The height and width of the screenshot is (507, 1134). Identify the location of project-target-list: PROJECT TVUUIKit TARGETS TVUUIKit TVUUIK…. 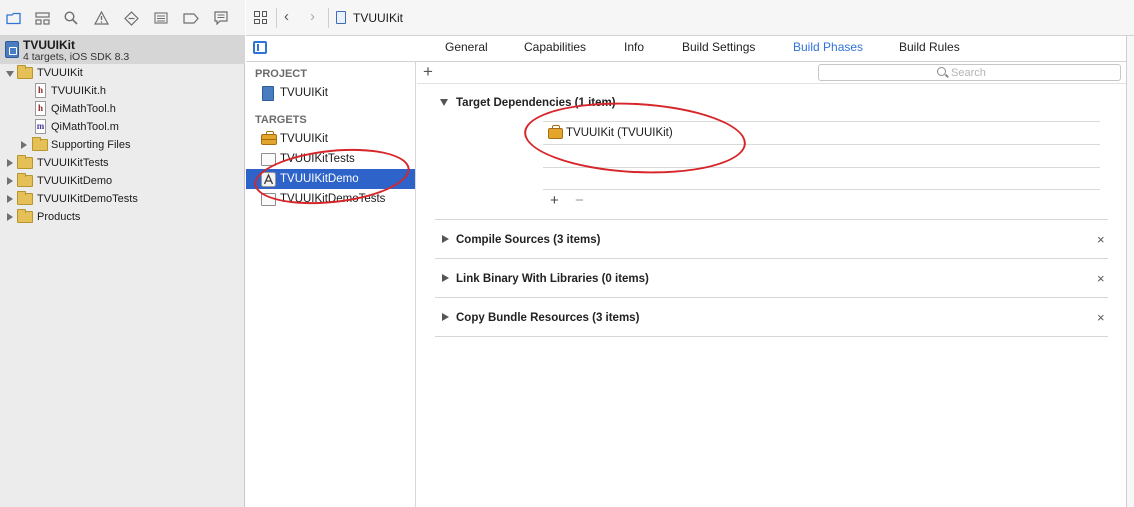
(331, 284).